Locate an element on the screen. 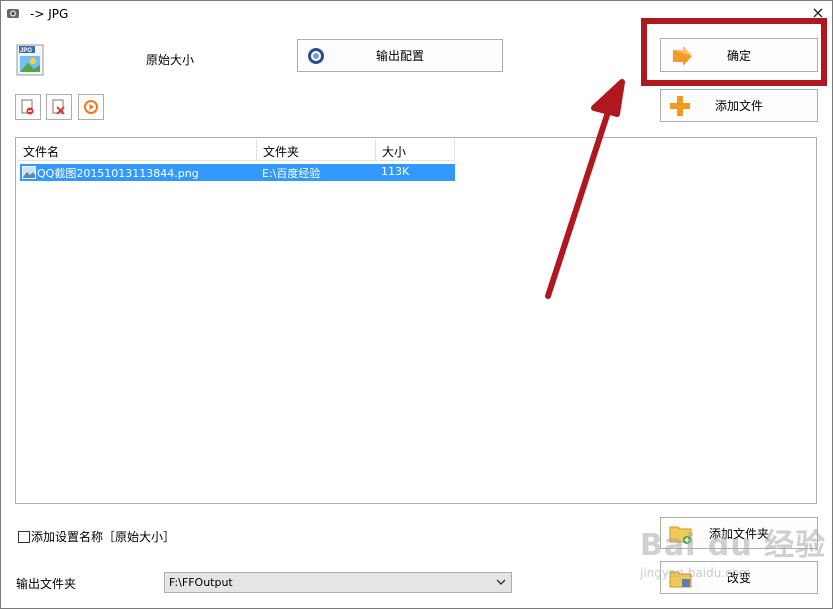  add-file-button: 添加文件 is located at coordinates (739, 105).